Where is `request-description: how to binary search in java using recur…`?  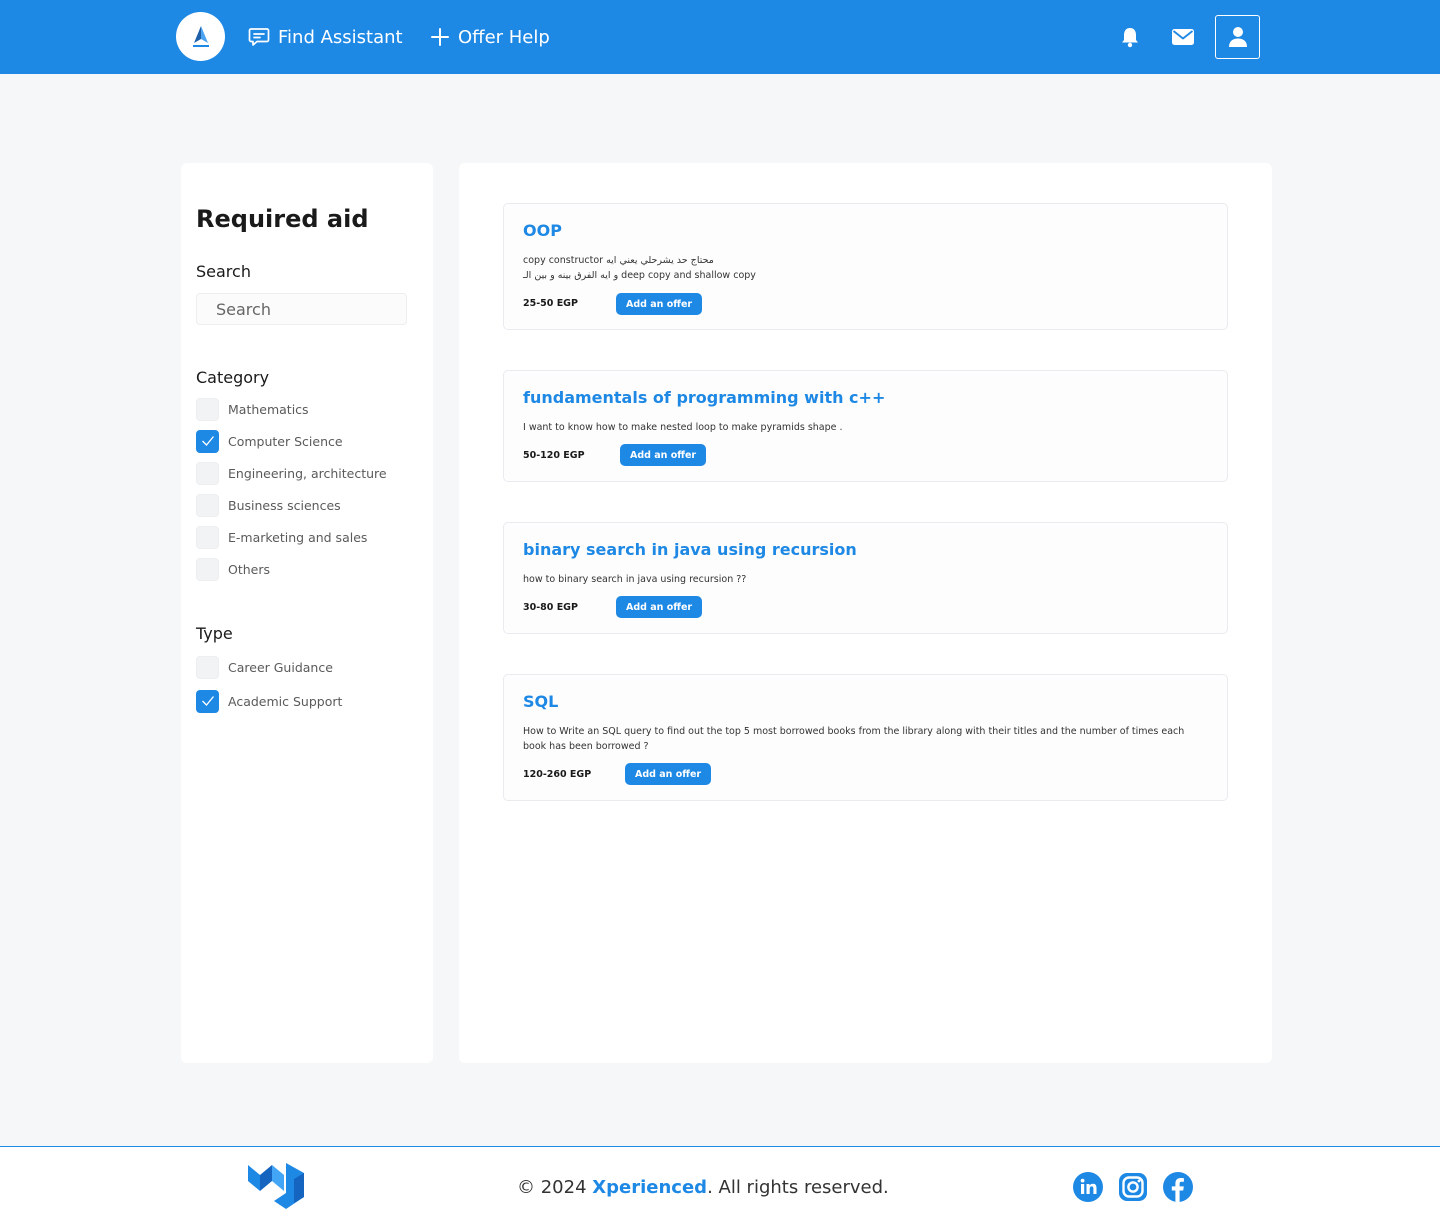
request-description: how to binary search in java using recur… is located at coordinates (868, 579).